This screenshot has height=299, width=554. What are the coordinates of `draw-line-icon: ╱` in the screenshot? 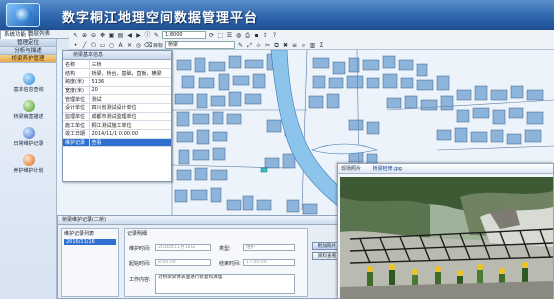 It's located at (84, 45).